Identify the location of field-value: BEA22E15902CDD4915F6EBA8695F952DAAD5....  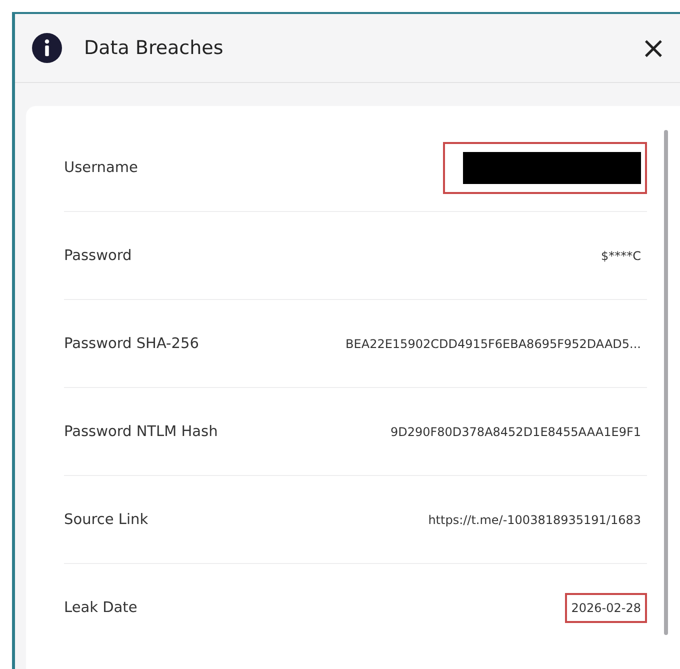
(493, 343).